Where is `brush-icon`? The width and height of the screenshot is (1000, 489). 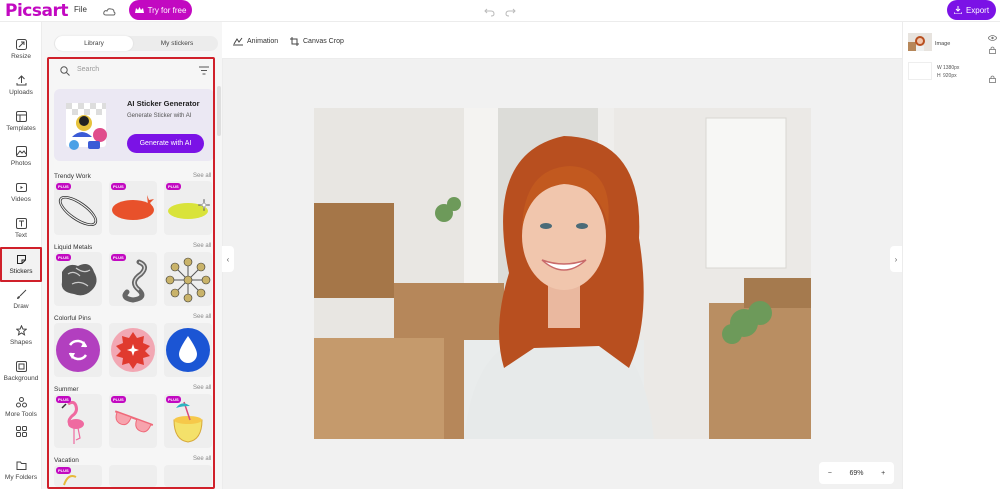 brush-icon is located at coordinates (21, 294).